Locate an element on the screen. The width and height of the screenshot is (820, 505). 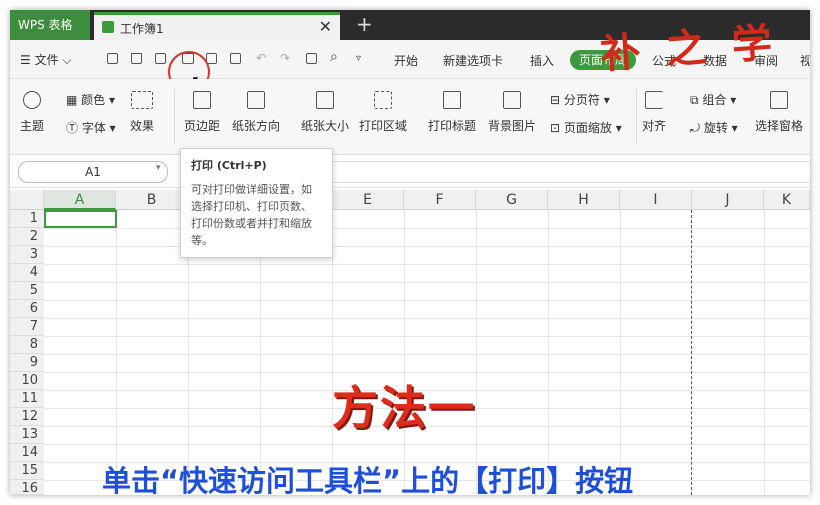
orientation-button: 纸张方向 is located at coordinates (256, 112).